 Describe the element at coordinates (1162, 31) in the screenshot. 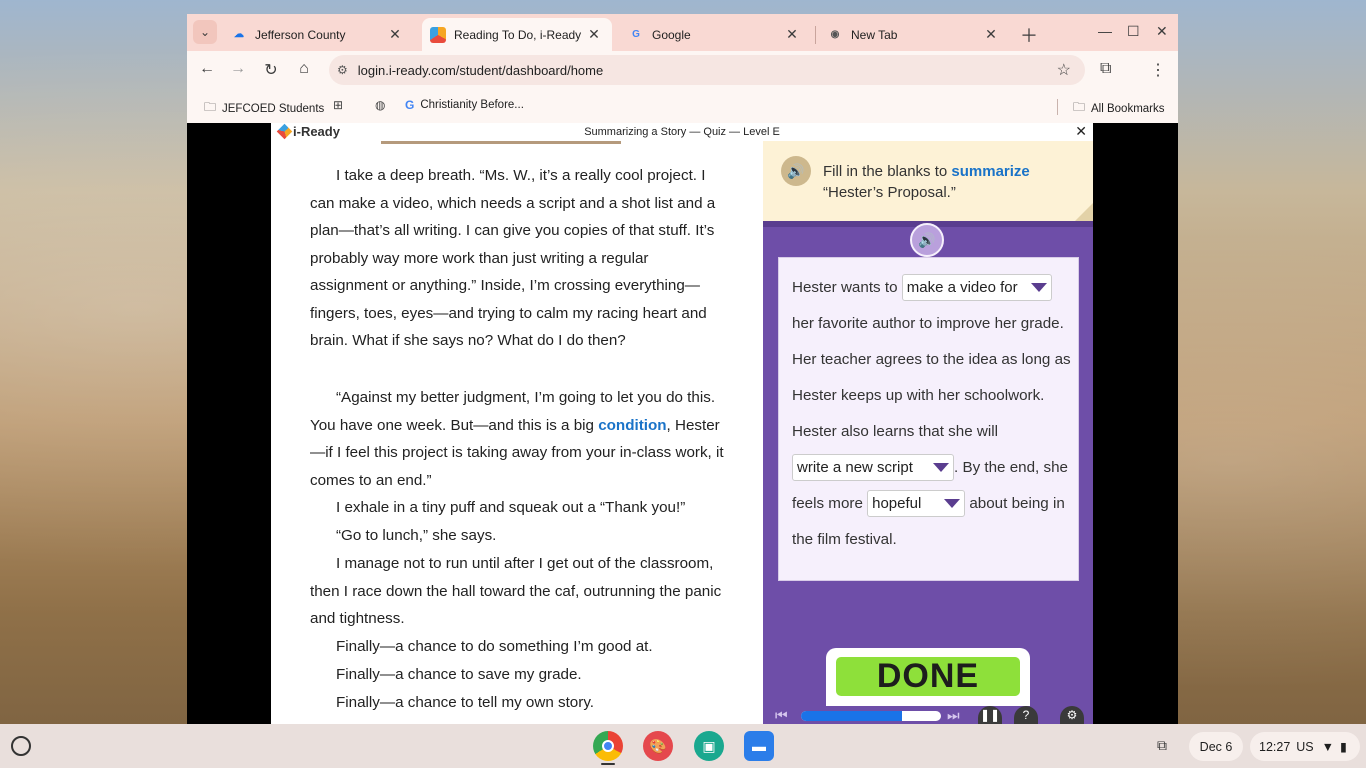

I see `close-window-icon: ✕` at that location.